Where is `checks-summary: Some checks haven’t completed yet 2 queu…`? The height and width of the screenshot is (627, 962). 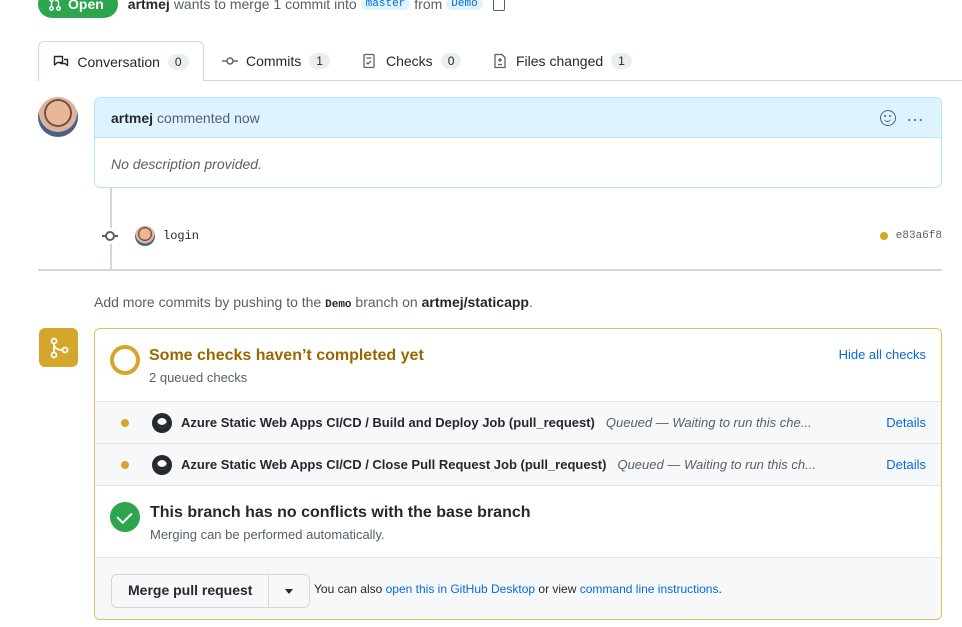
checks-summary: Some checks haven’t completed yet 2 queu… is located at coordinates (518, 365).